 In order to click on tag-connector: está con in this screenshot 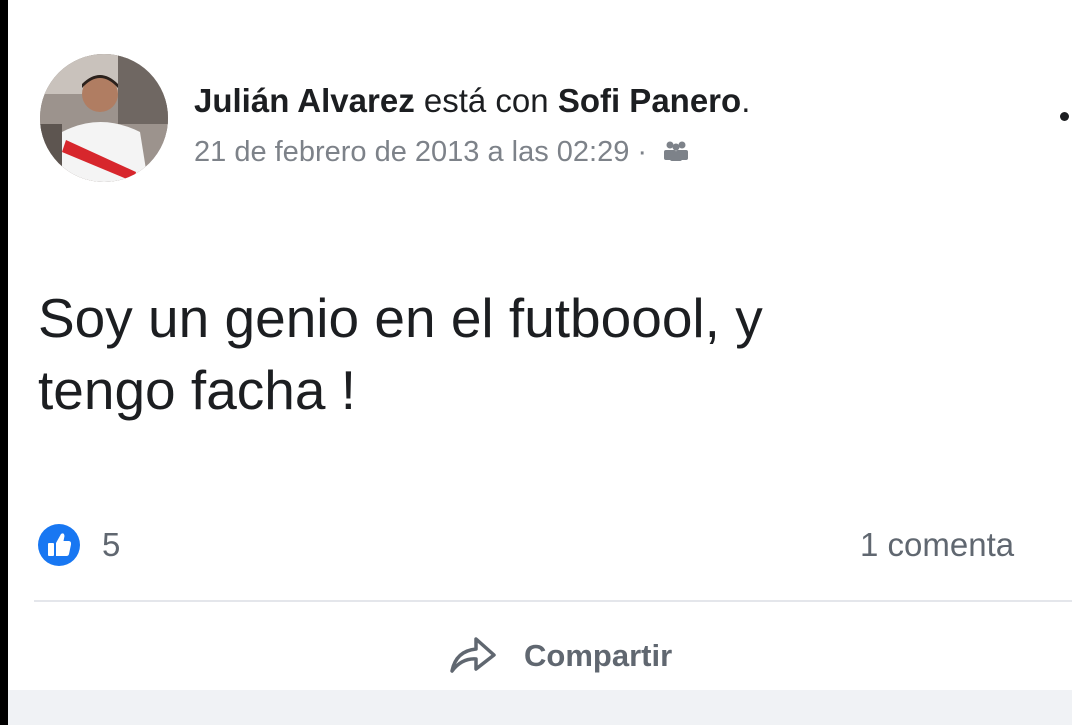, I will do `click(486, 100)`.